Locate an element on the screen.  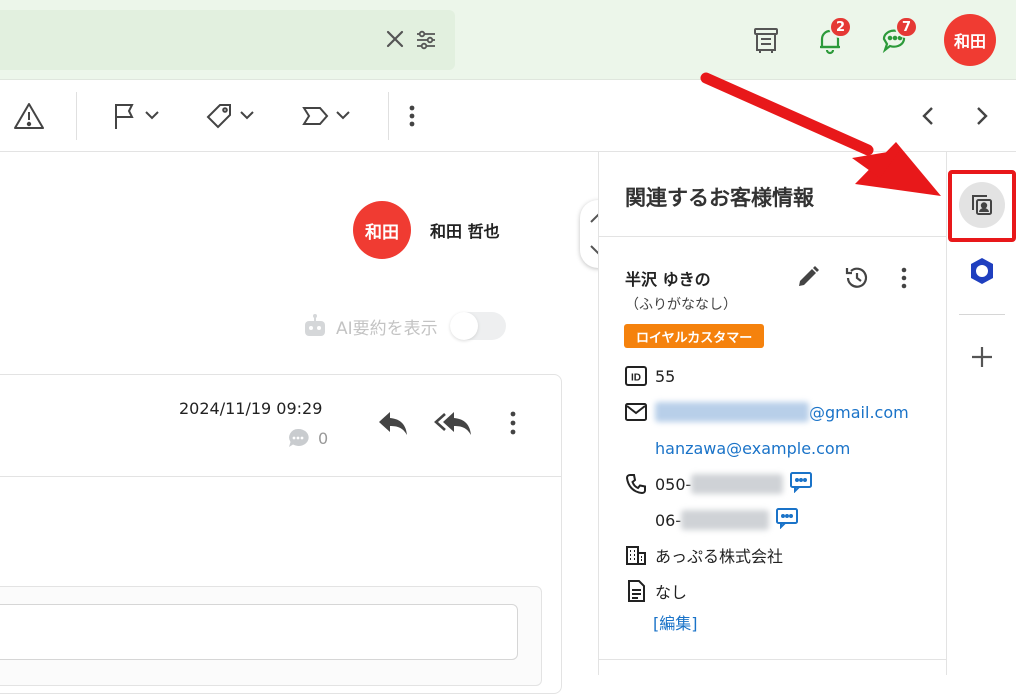
reply-input is located at coordinates (259, 632).